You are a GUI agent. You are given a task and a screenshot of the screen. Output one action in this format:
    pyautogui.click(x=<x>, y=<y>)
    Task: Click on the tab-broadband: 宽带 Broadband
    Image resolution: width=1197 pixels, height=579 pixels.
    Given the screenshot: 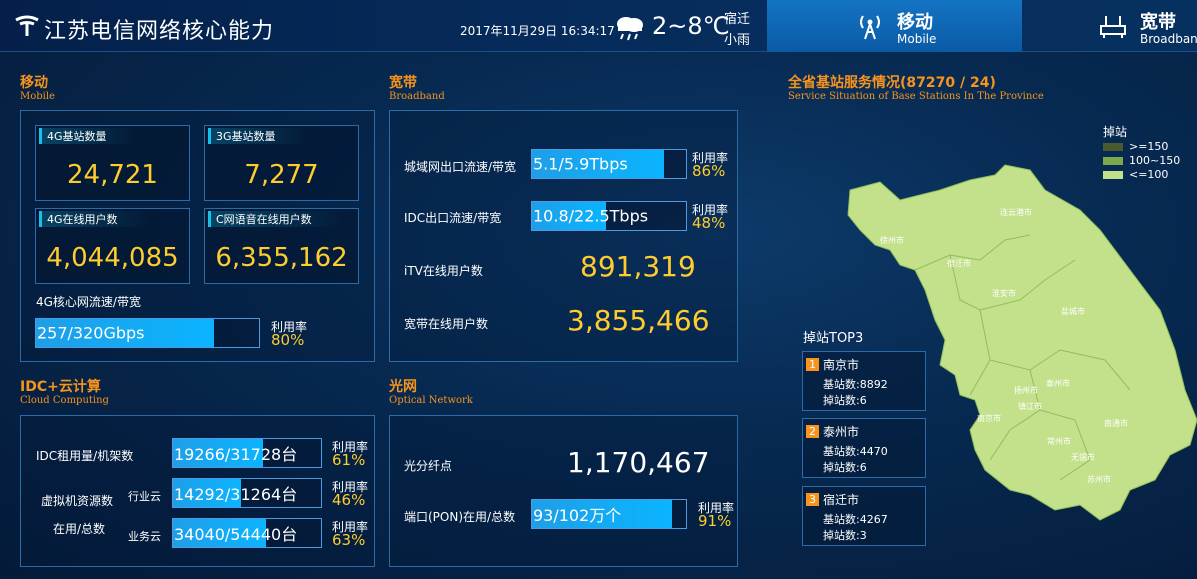 What is the action you would take?
    pyautogui.click(x=1109, y=26)
    